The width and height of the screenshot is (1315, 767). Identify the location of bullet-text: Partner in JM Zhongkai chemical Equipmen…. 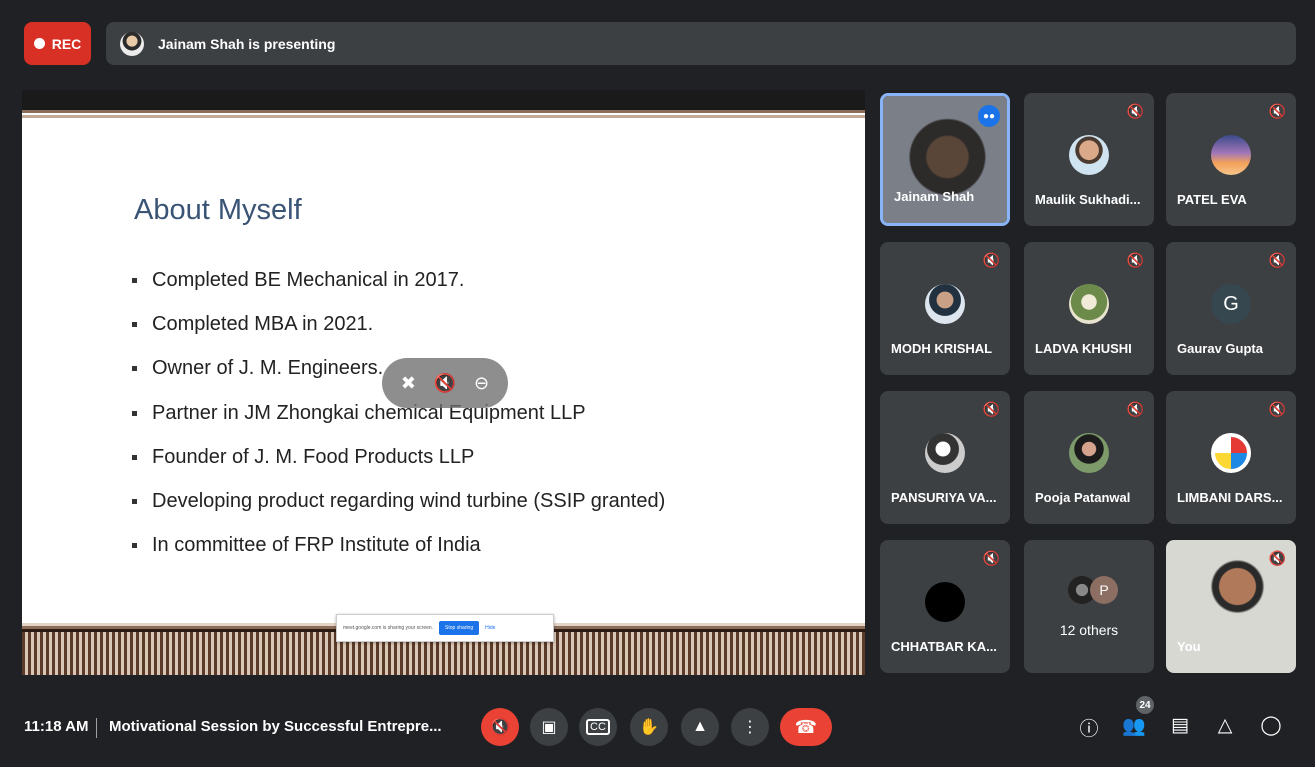
(369, 412).